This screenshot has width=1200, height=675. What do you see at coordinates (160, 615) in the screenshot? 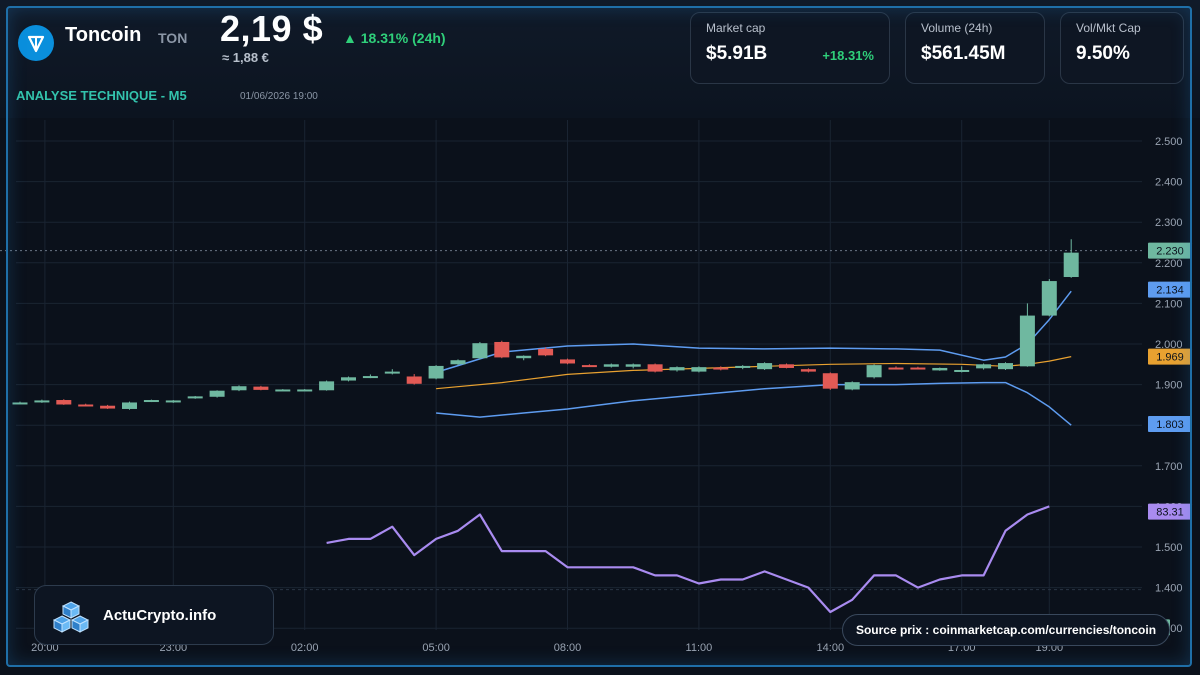
I see `brand-name: ActuCrypto.info` at bounding box center [160, 615].